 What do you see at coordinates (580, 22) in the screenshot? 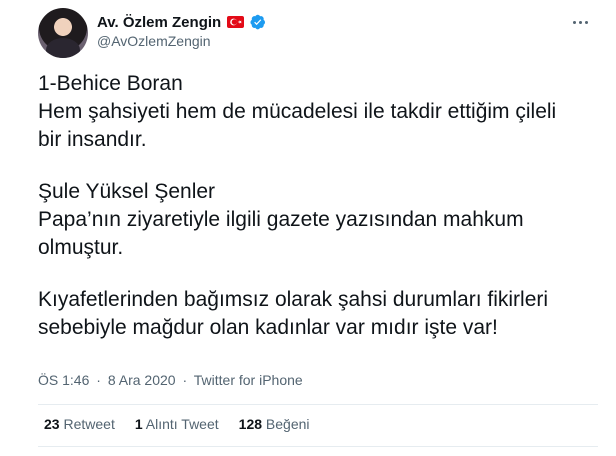
I see `more-options-icon` at bounding box center [580, 22].